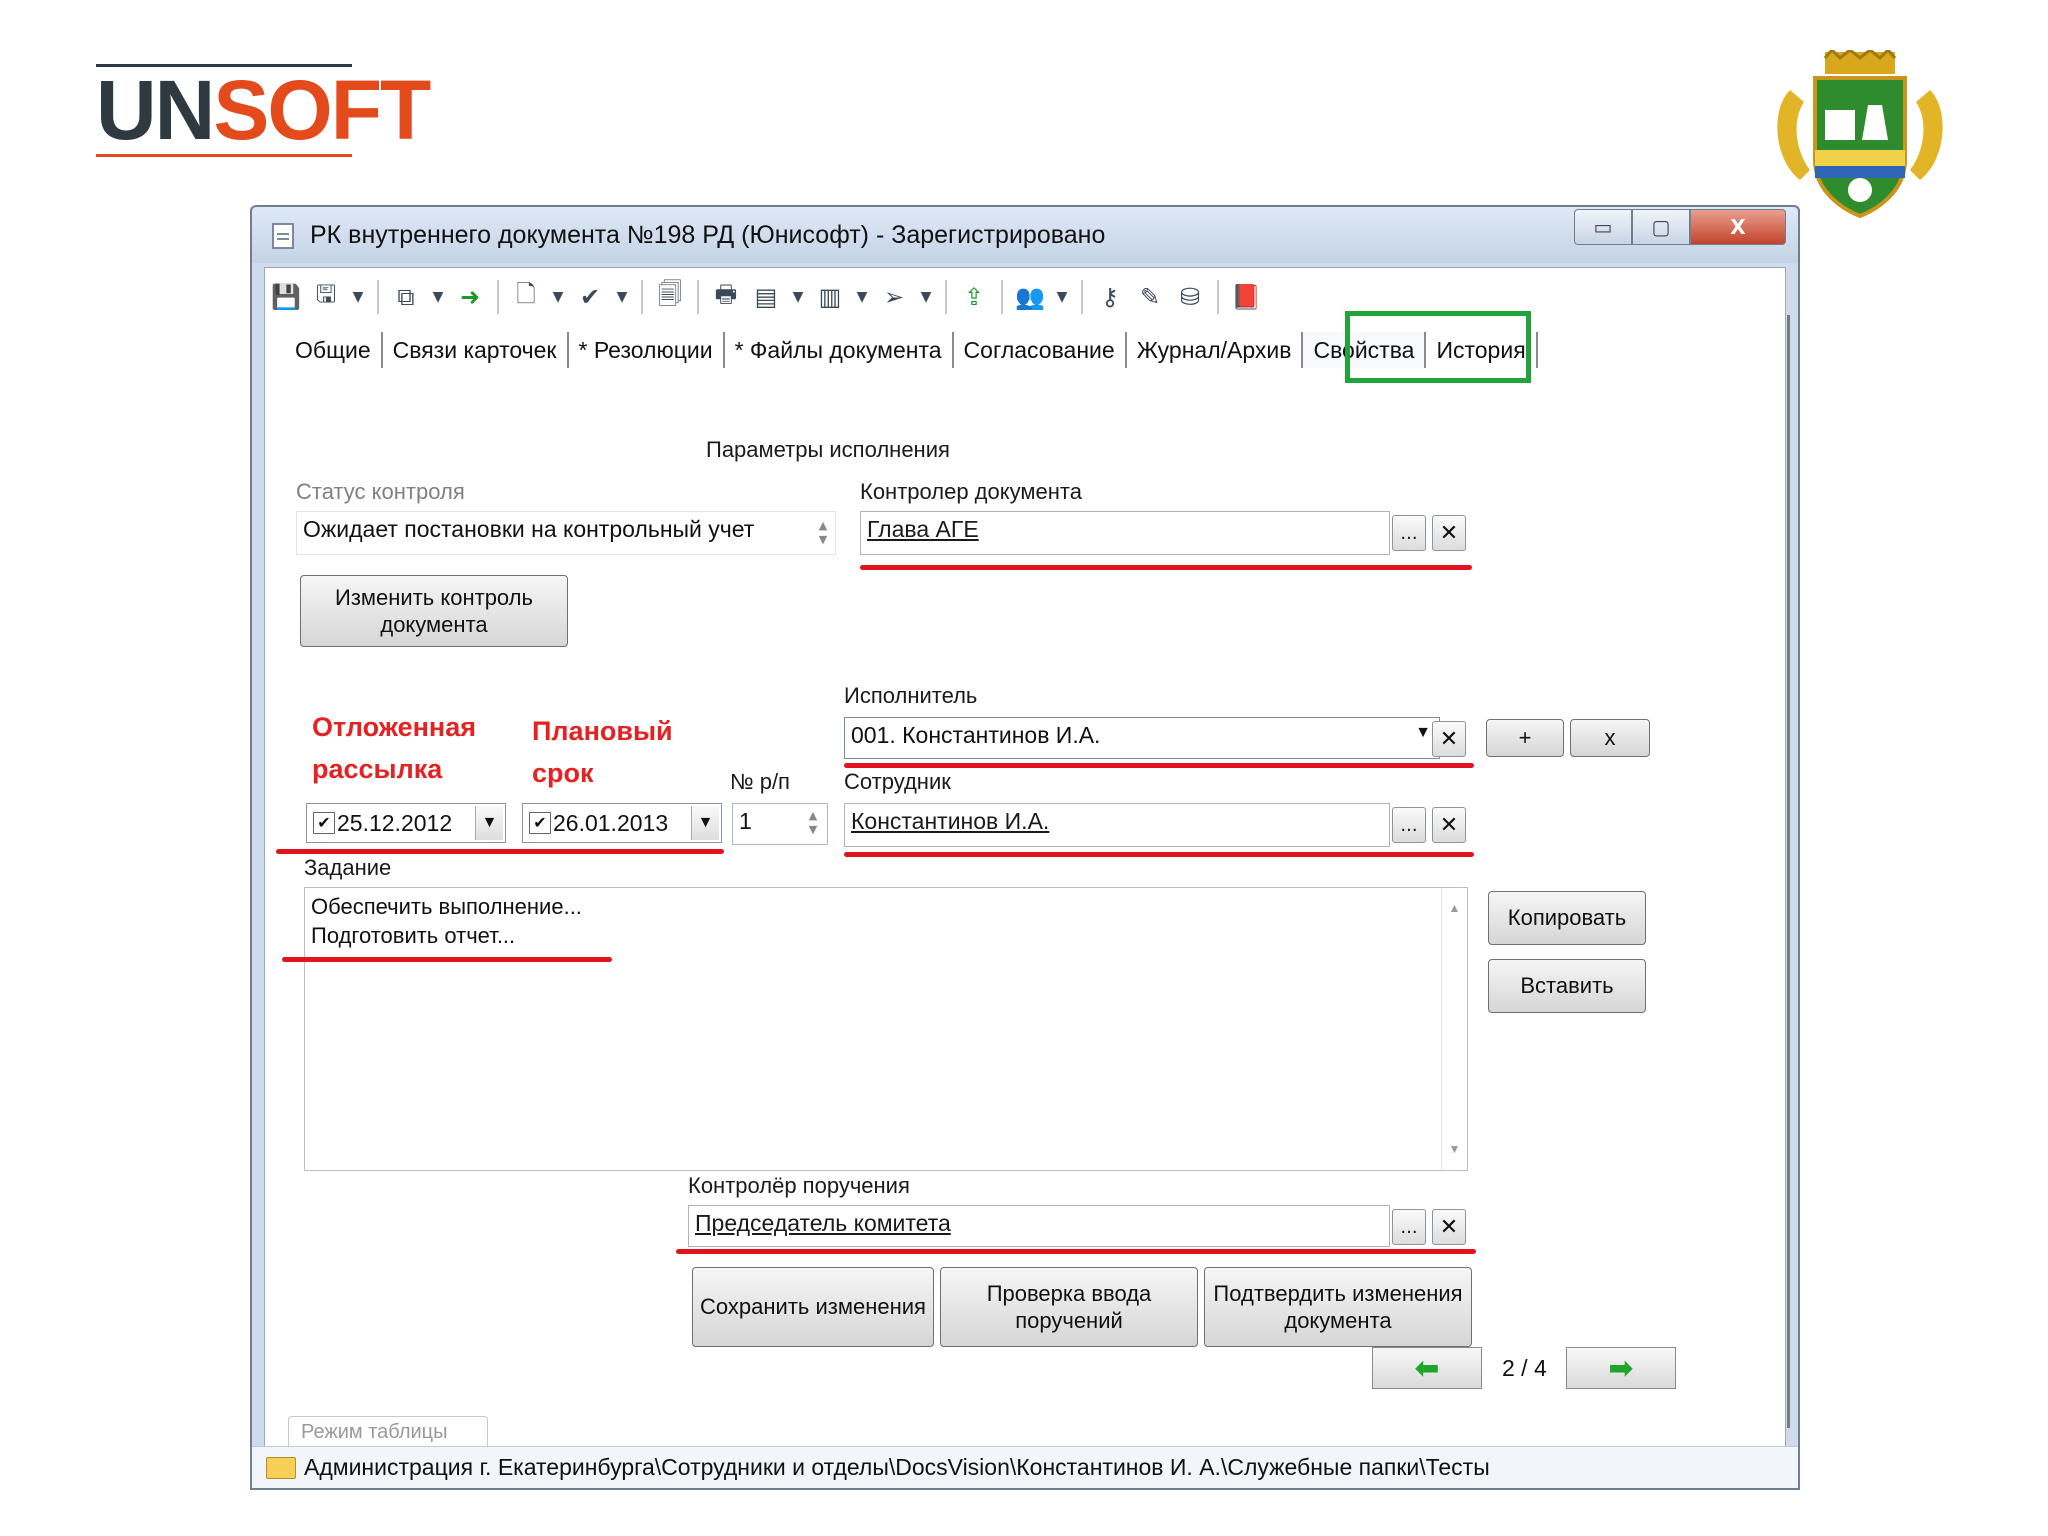 The width and height of the screenshot is (2048, 1536). I want to click on remove-executor-button: x, so click(1610, 738).